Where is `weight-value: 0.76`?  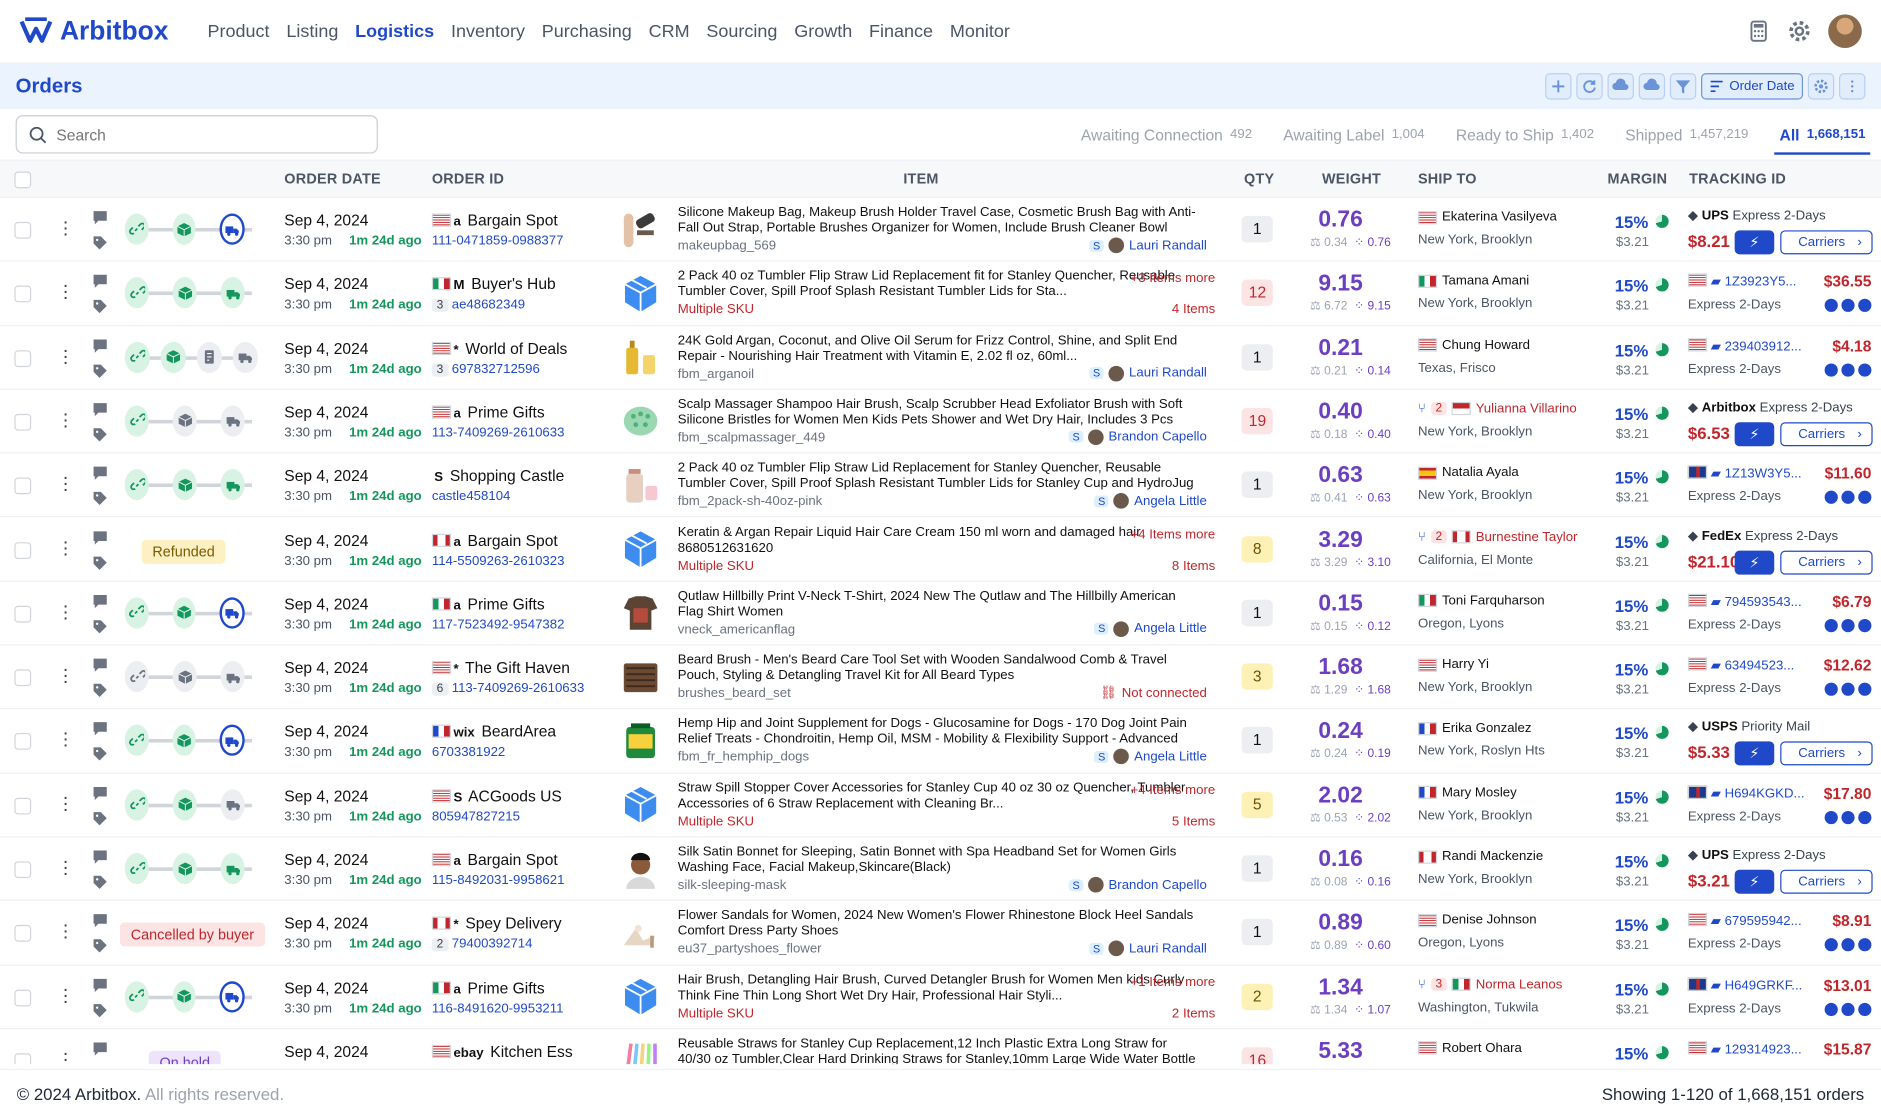 weight-value: 0.76 is located at coordinates (1340, 221).